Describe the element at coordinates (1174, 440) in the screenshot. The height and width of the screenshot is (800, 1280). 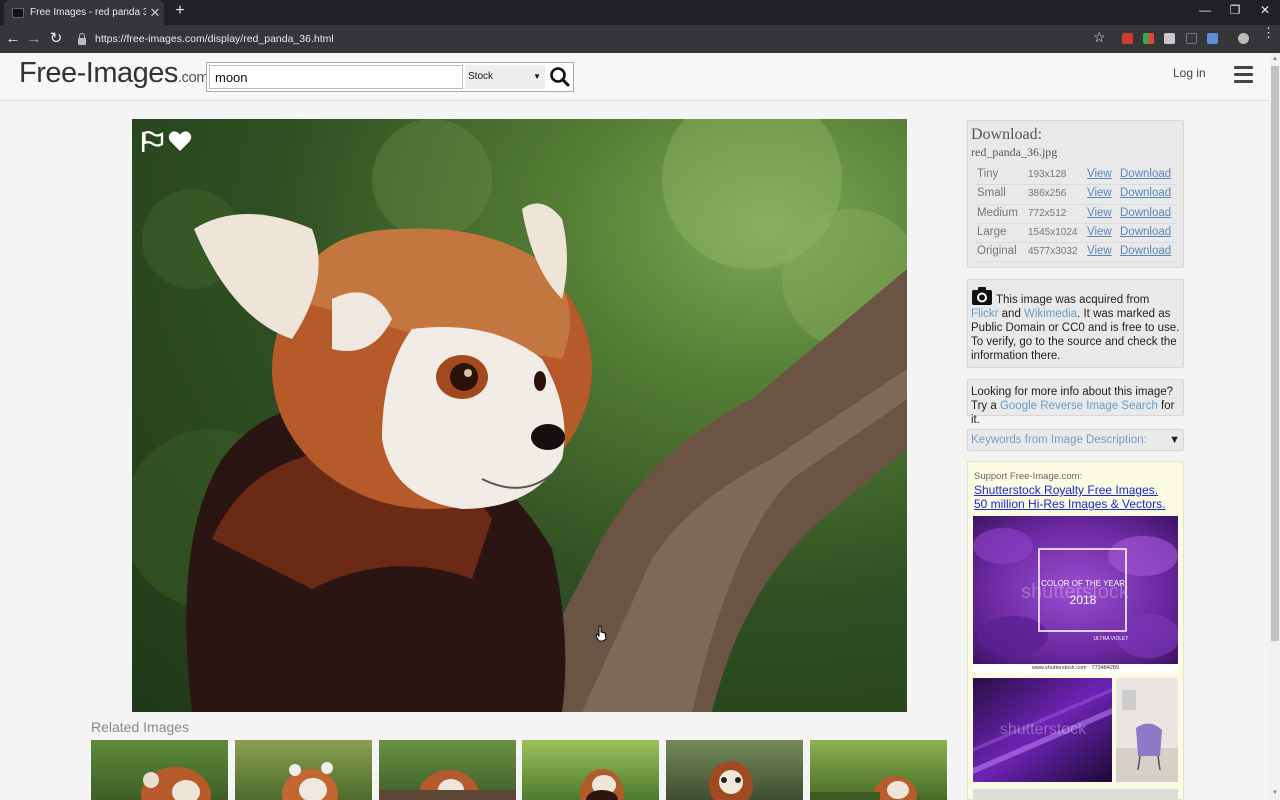
I see `dropdown-caret-icon: ▼` at that location.